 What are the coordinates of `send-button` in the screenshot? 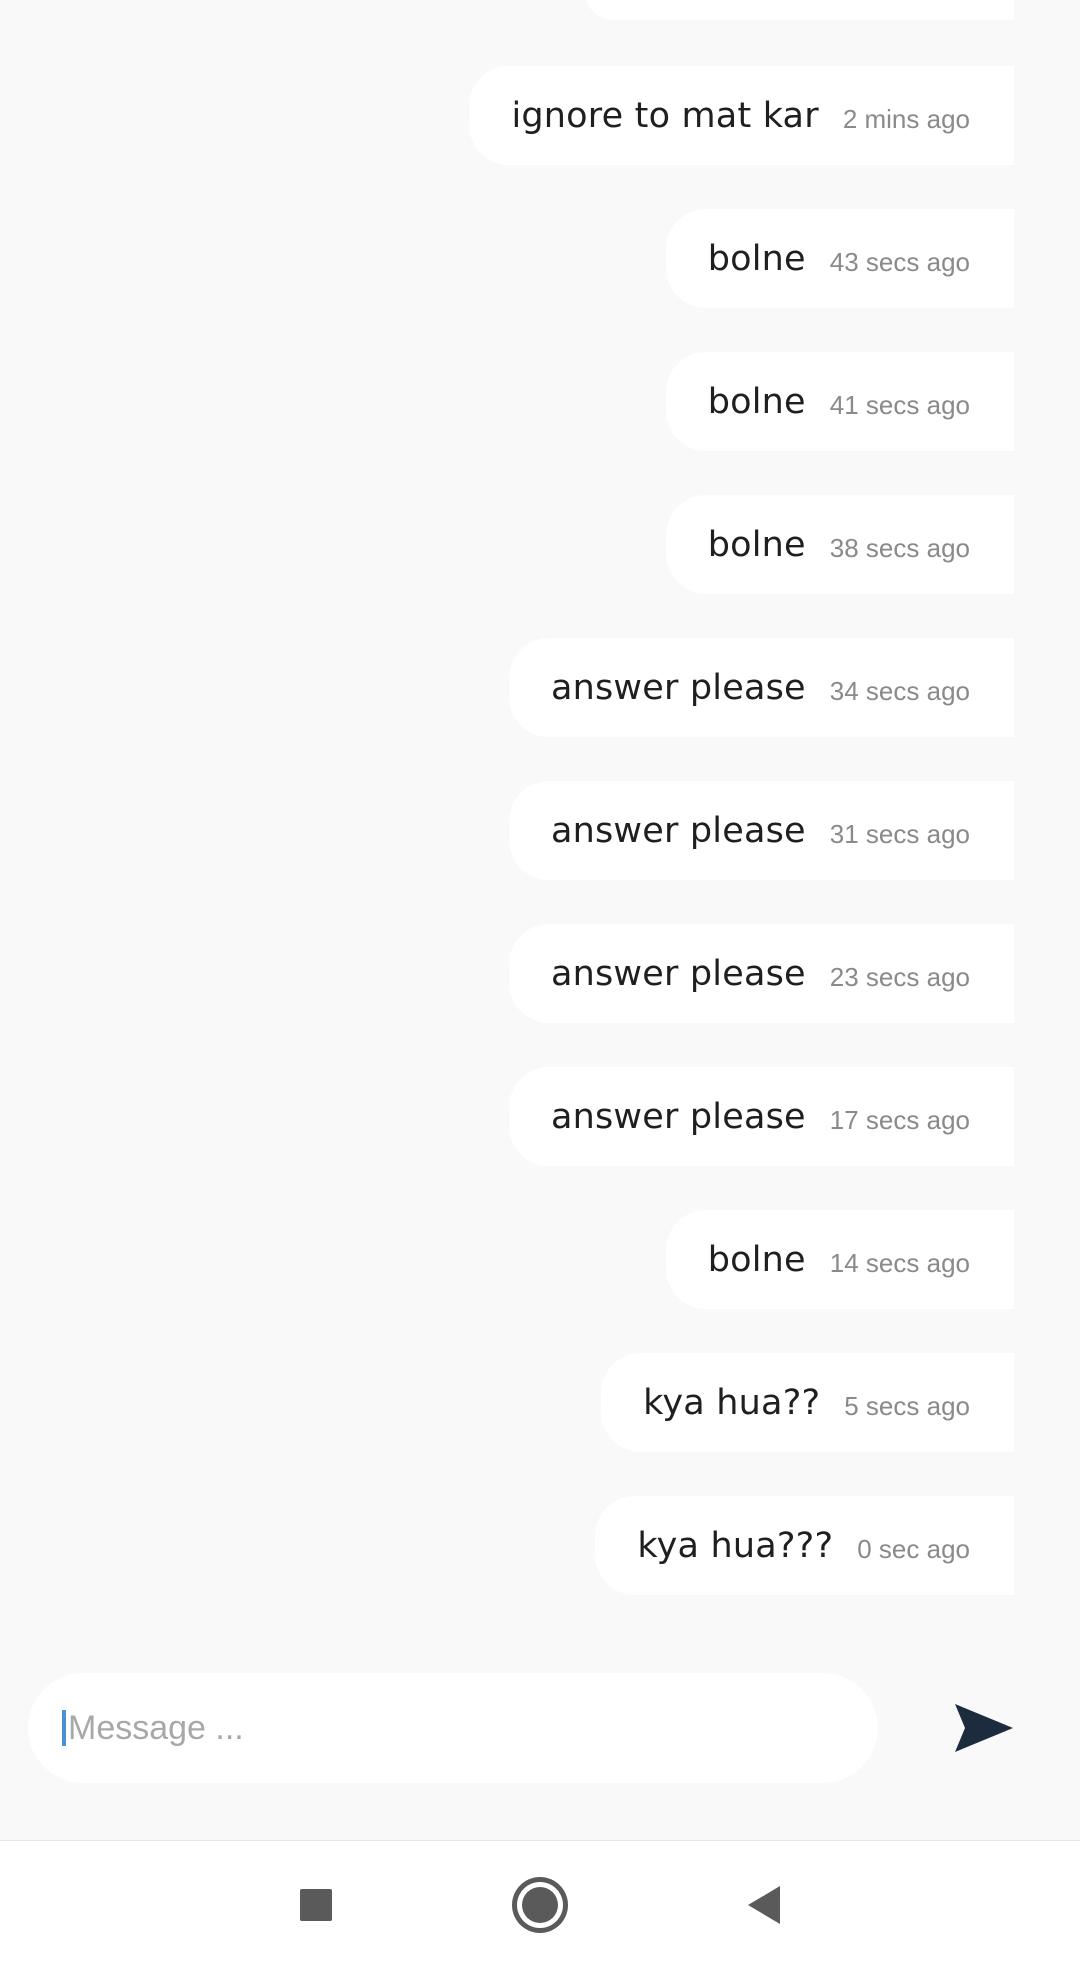 It's located at (985, 1728).